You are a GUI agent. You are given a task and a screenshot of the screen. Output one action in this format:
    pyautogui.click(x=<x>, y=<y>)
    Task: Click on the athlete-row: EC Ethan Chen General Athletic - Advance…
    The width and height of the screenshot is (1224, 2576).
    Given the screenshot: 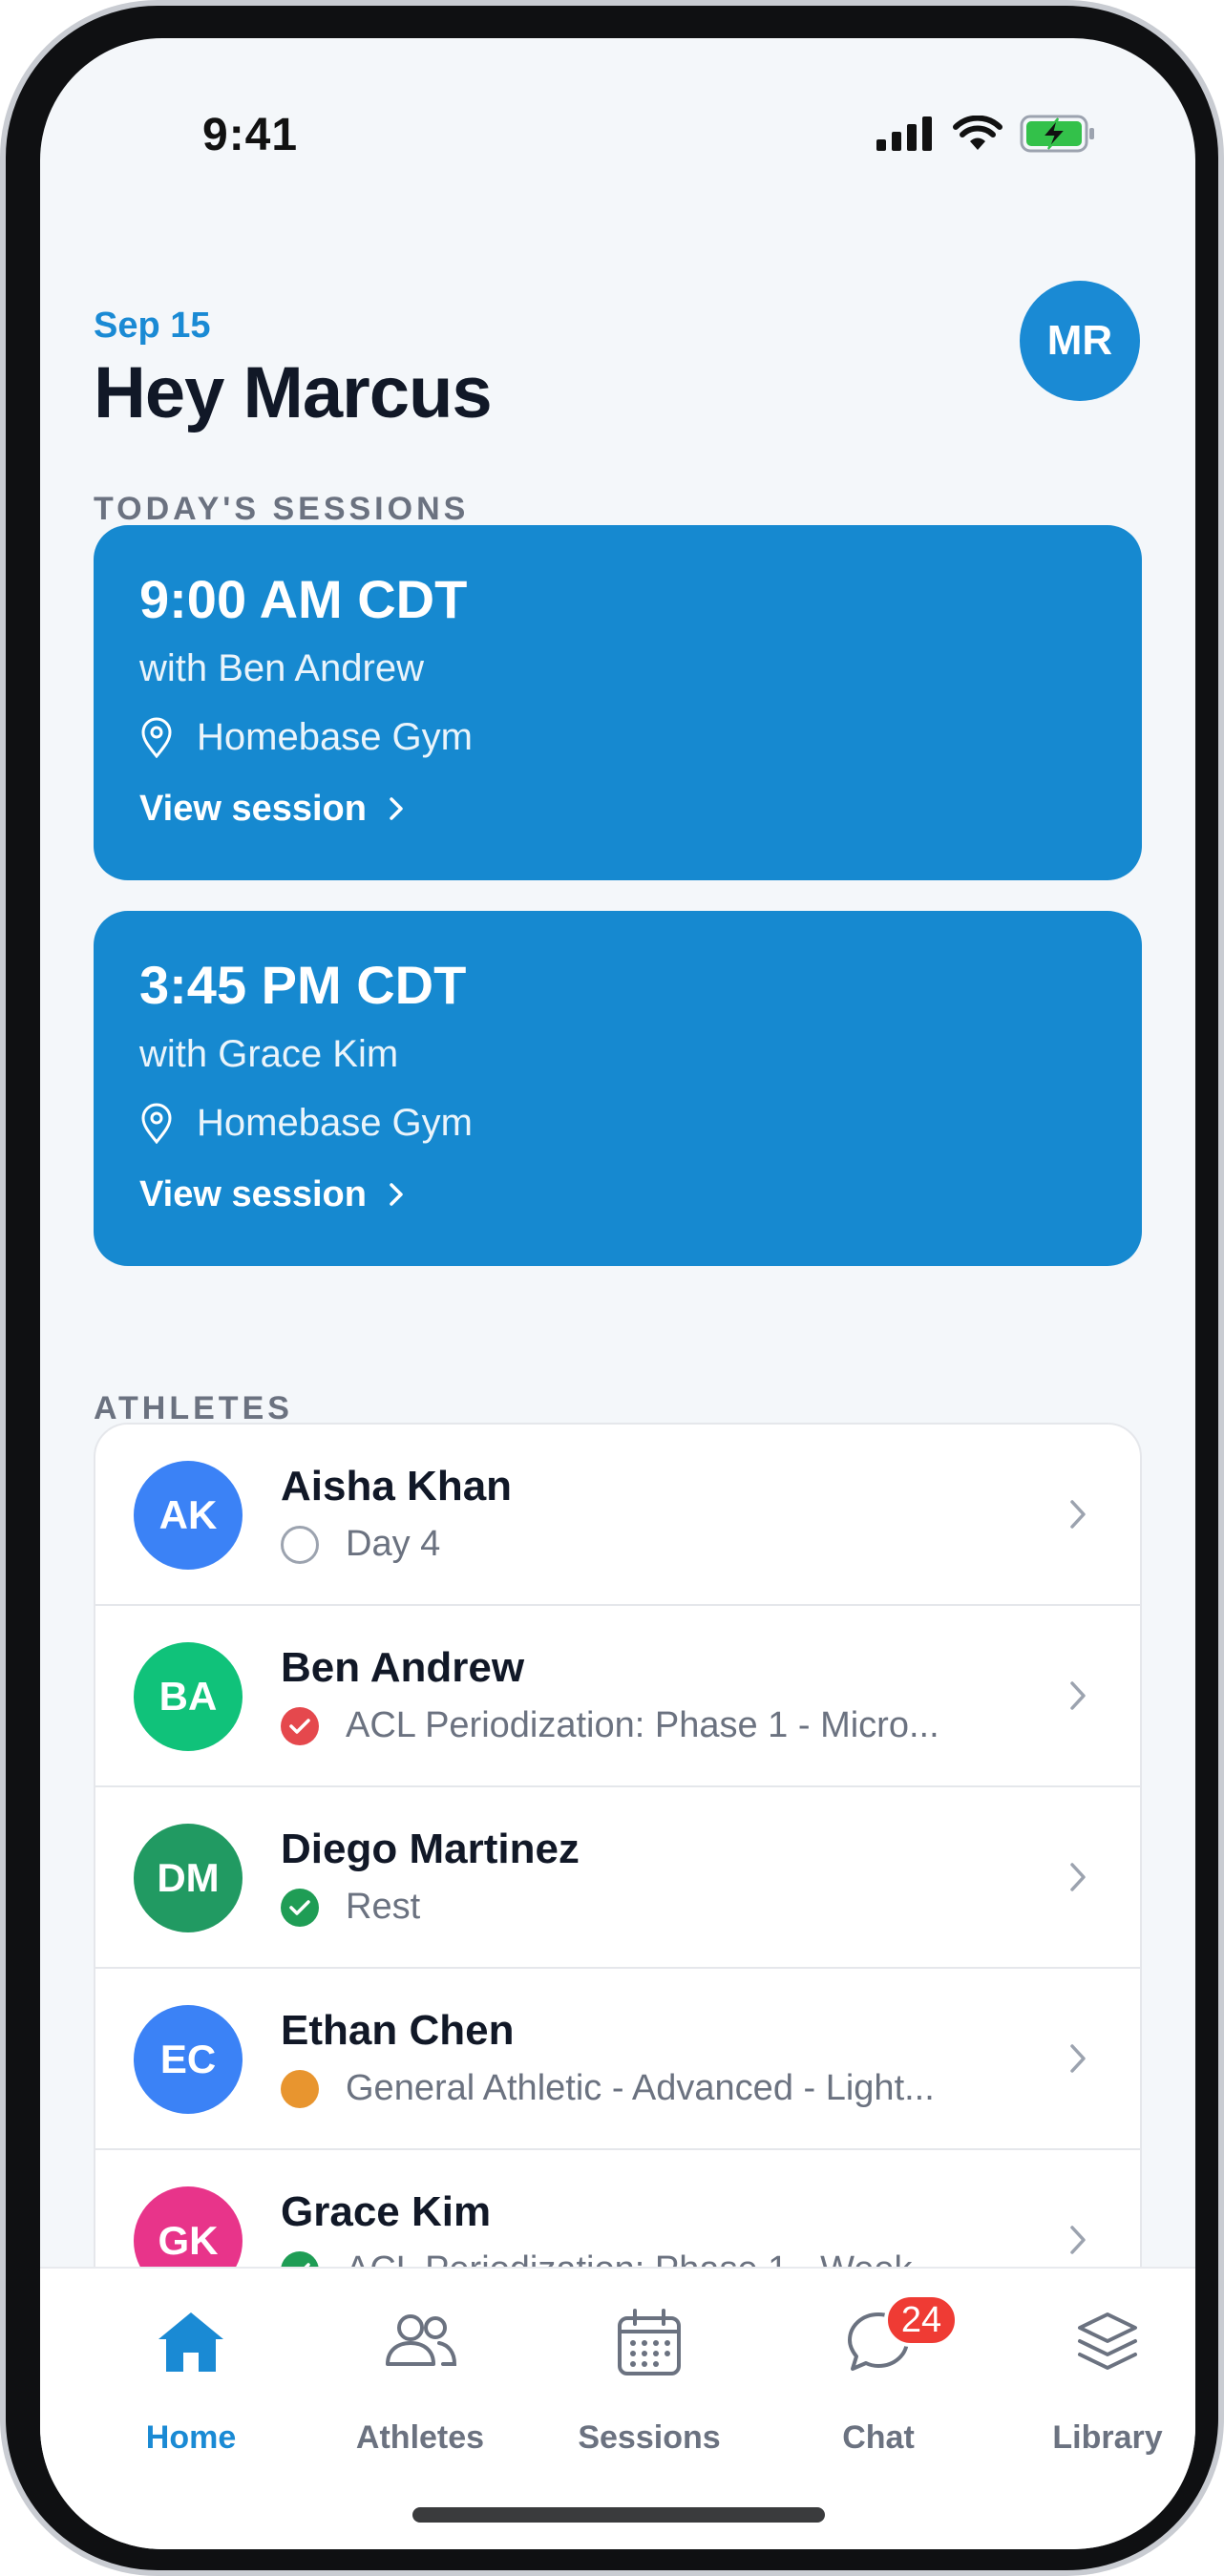 What is the action you would take?
    pyautogui.click(x=618, y=2059)
    